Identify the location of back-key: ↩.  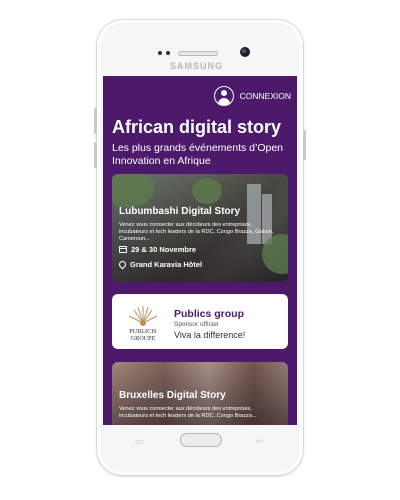
(260, 441).